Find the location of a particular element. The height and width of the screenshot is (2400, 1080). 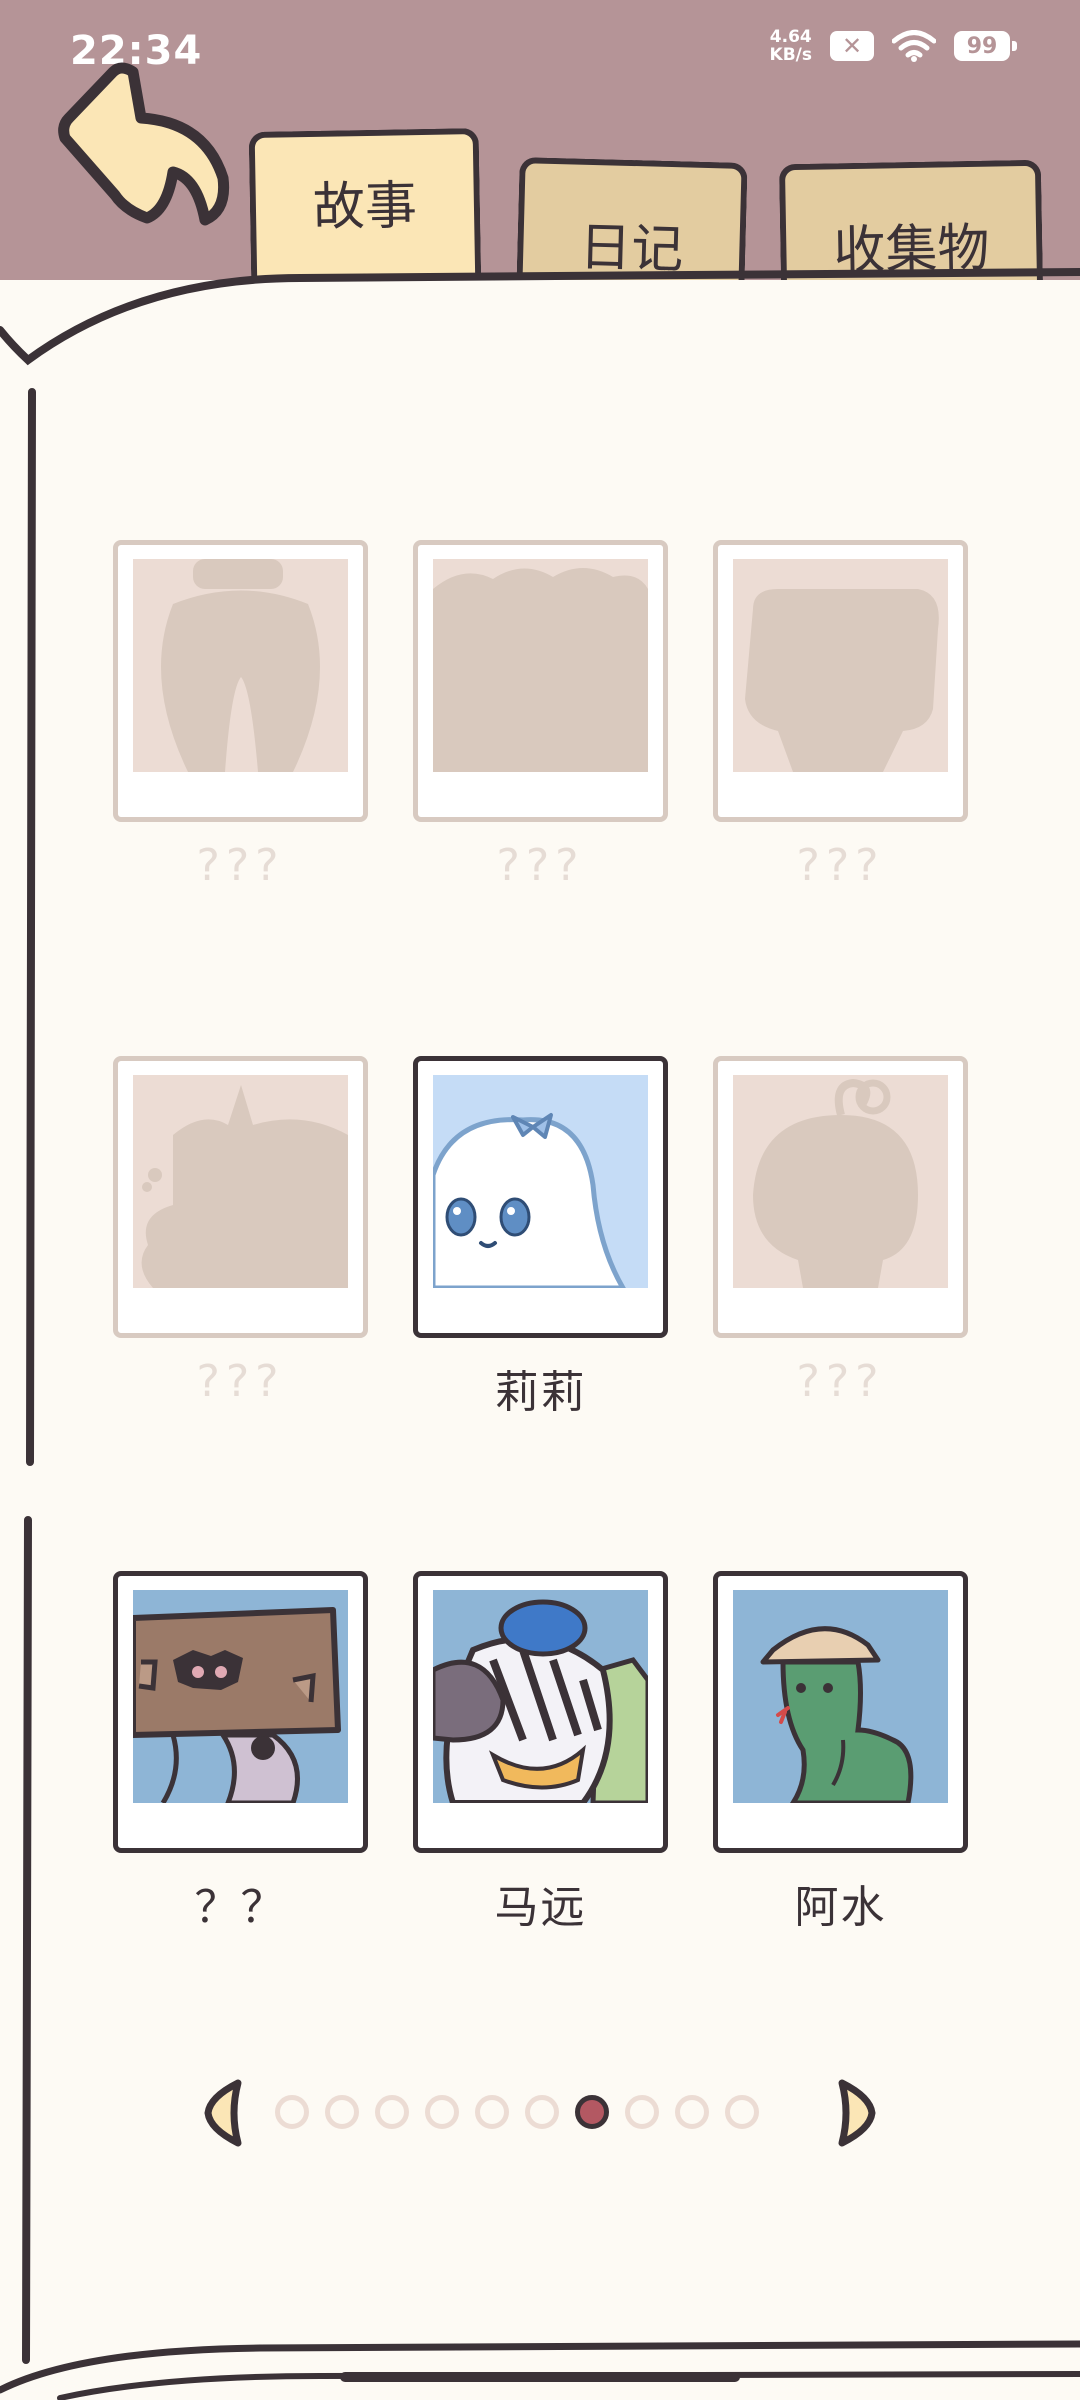

wifi-icon is located at coordinates (914, 46).